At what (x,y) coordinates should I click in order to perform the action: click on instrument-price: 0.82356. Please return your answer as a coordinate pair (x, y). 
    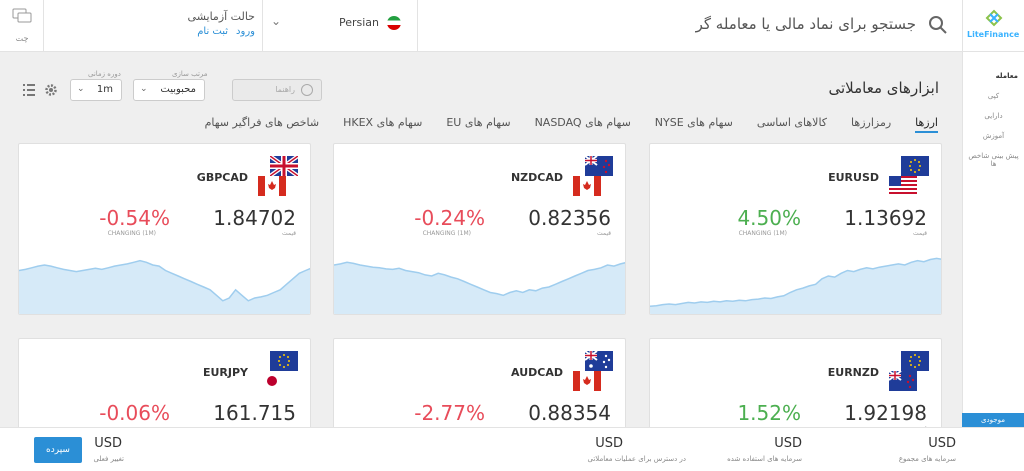
    Looking at the image, I should click on (569, 218).